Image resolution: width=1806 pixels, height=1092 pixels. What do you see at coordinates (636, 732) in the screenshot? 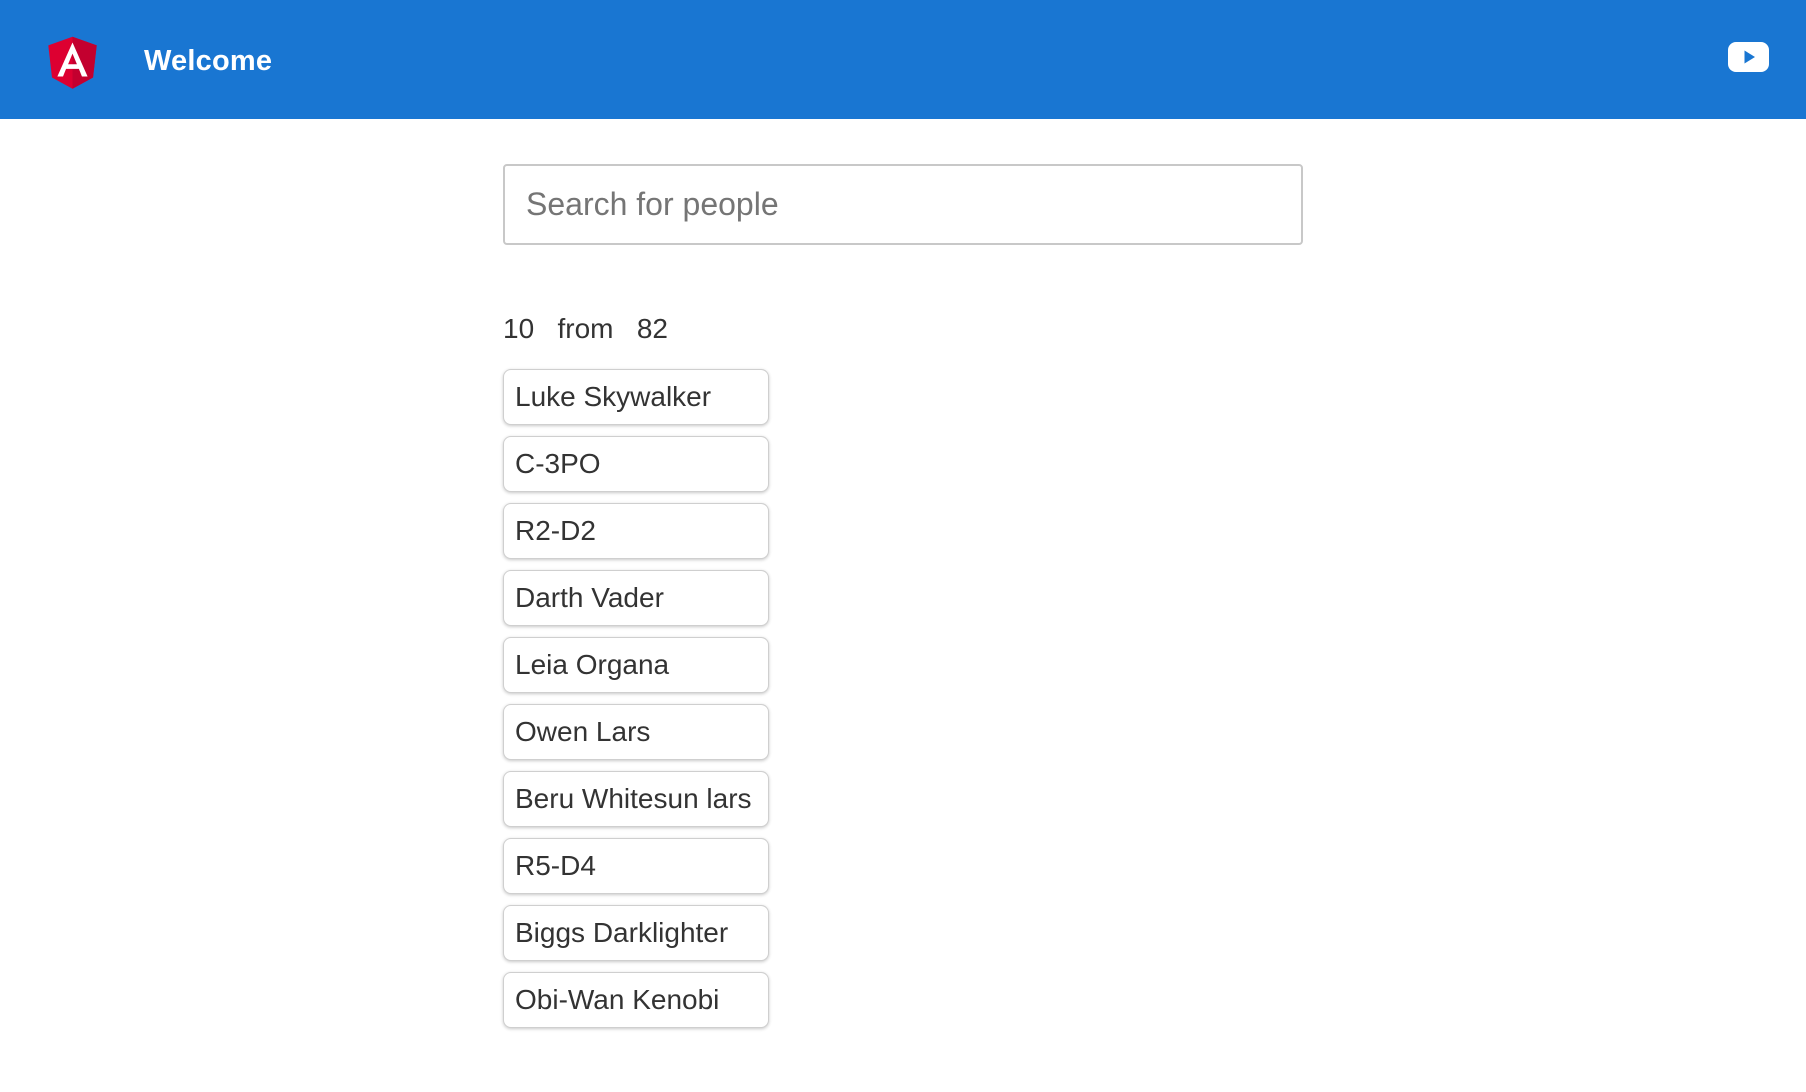
I see `person-item: Owen Lars` at bounding box center [636, 732].